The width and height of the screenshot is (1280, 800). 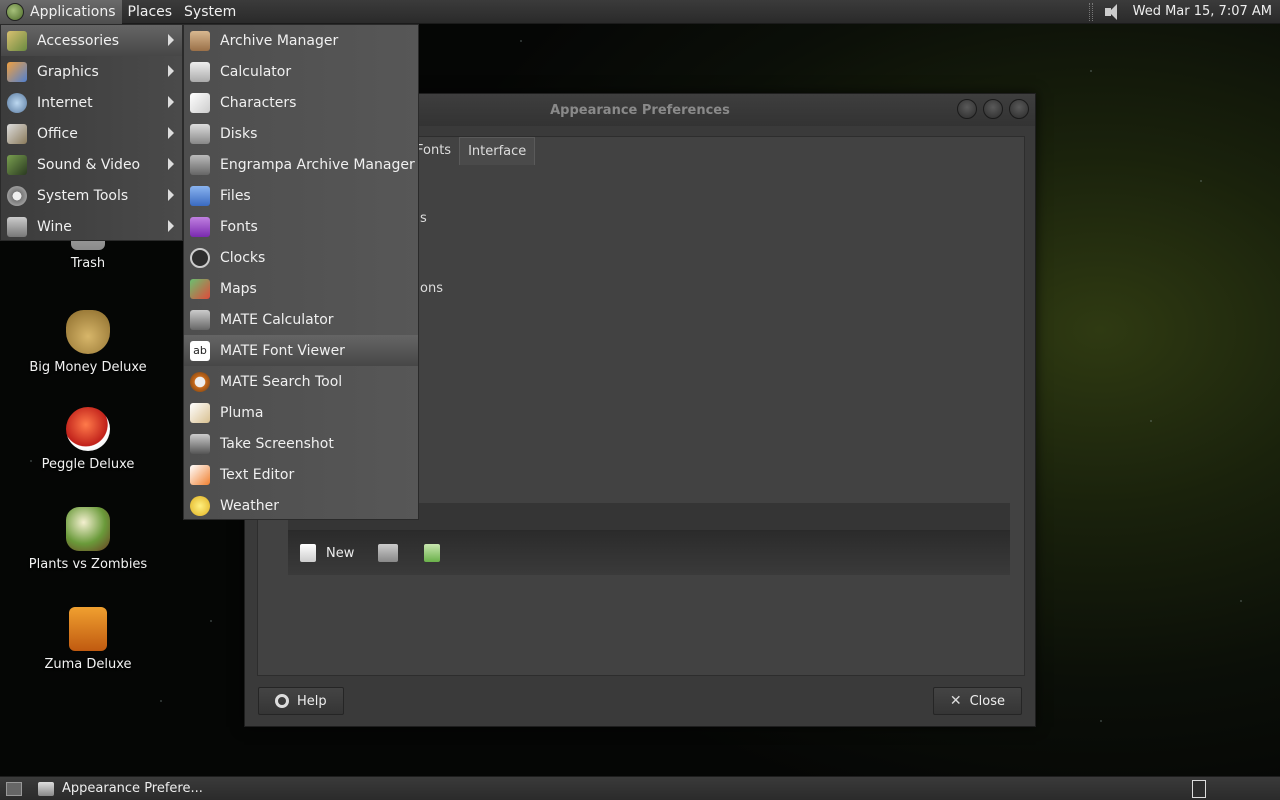 I want to click on internet-icon, so click(x=17, y=102).